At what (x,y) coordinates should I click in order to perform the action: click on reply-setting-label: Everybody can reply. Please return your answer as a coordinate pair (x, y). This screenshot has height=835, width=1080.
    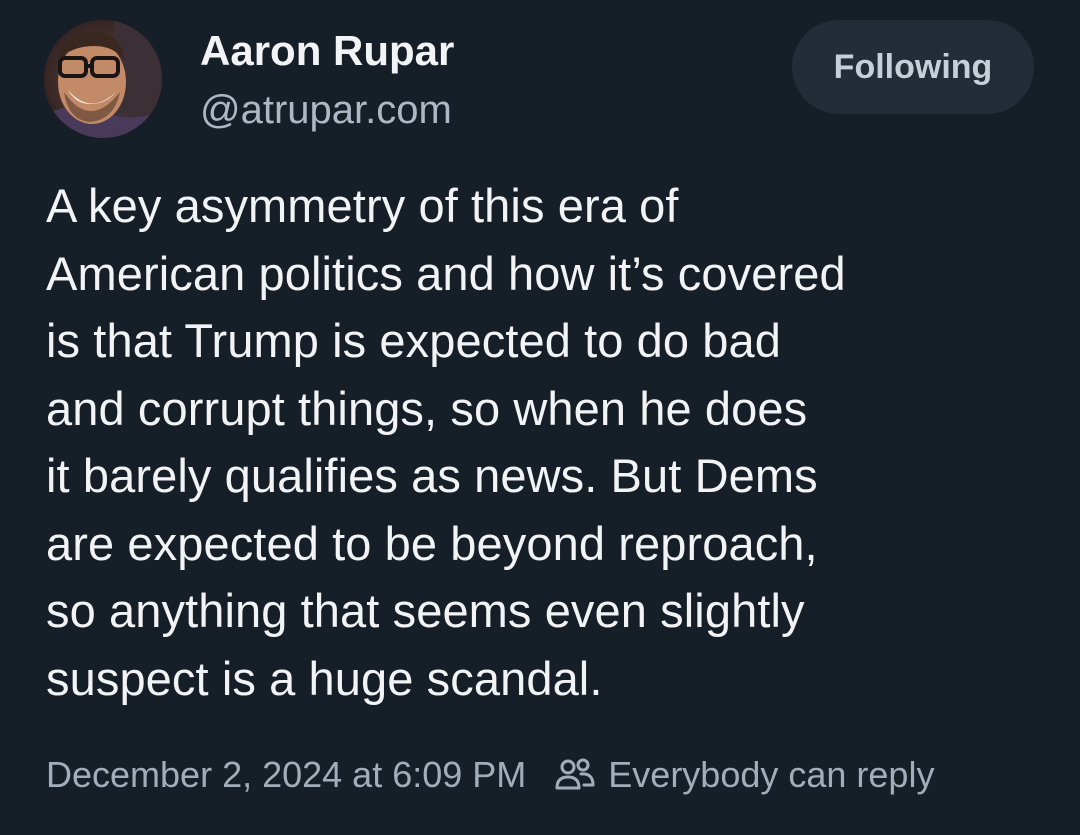
    Looking at the image, I should click on (771, 774).